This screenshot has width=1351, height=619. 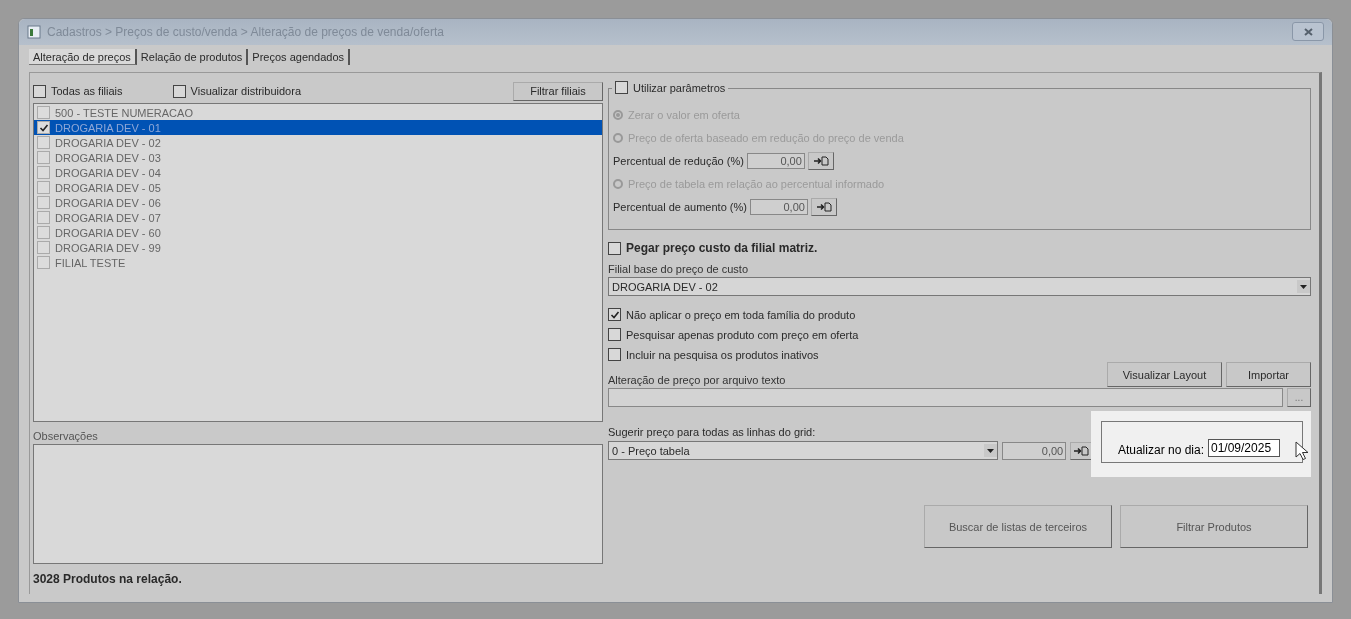 What do you see at coordinates (318, 172) in the screenshot?
I see `branch-item: DROGARIA DEV - 04` at bounding box center [318, 172].